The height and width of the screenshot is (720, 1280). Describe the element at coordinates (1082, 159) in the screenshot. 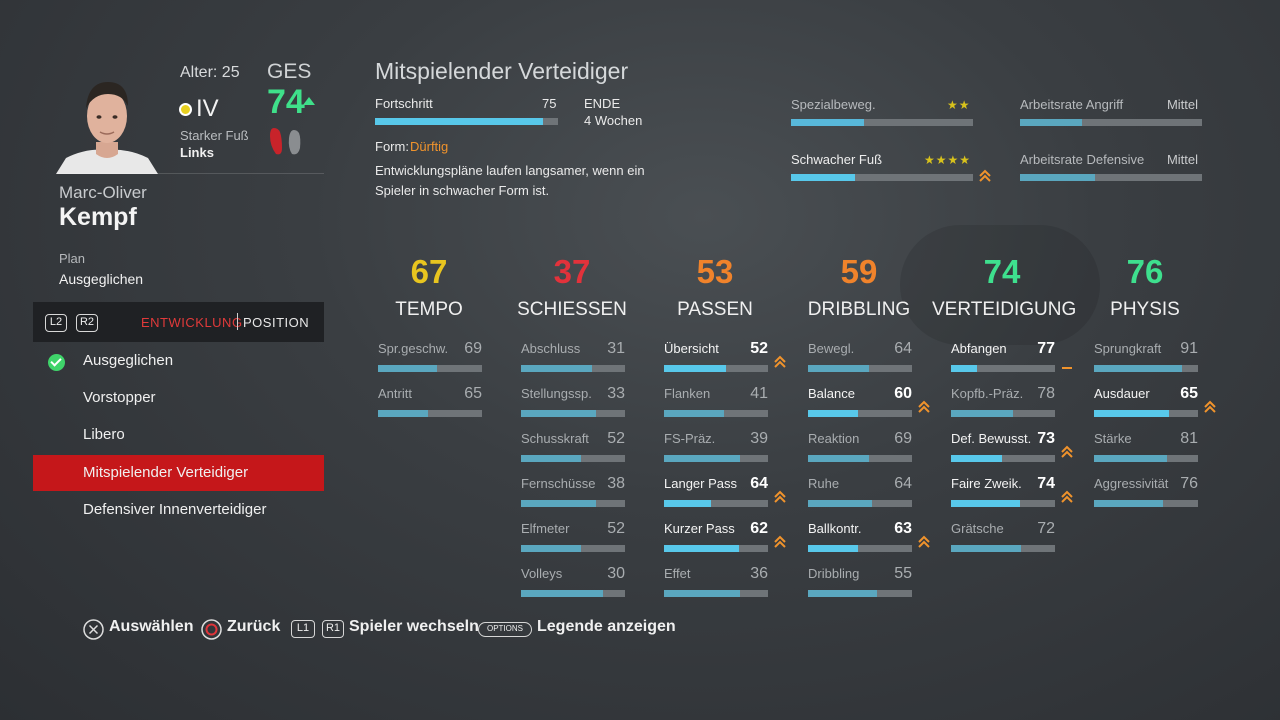

I see `defense-workrate-label: Arbeitsrate Defensive` at that location.